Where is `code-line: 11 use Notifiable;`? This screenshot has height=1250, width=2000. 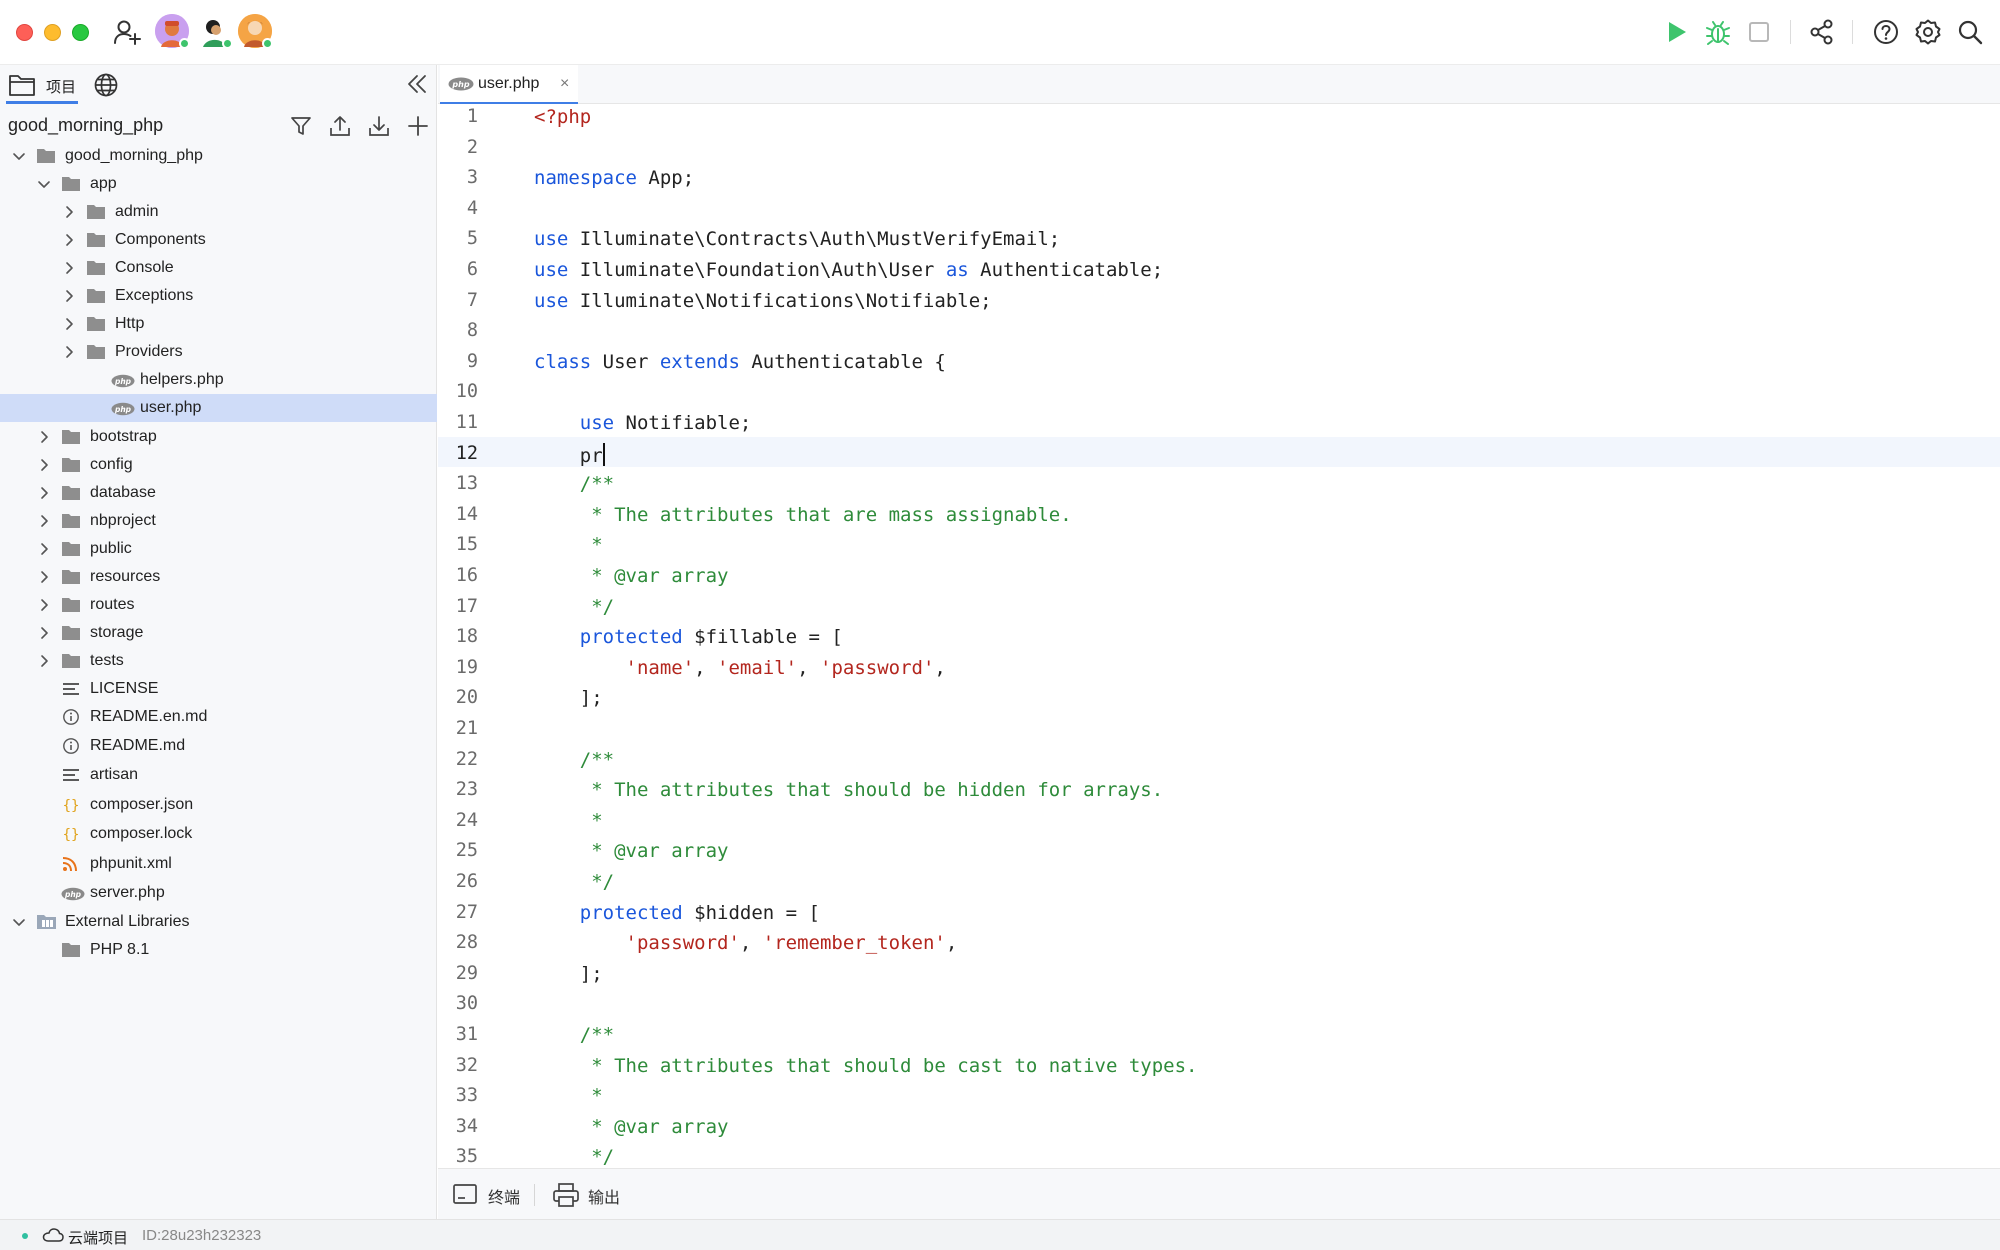
code-line: 11 use Notifiable; is located at coordinates (1219, 421).